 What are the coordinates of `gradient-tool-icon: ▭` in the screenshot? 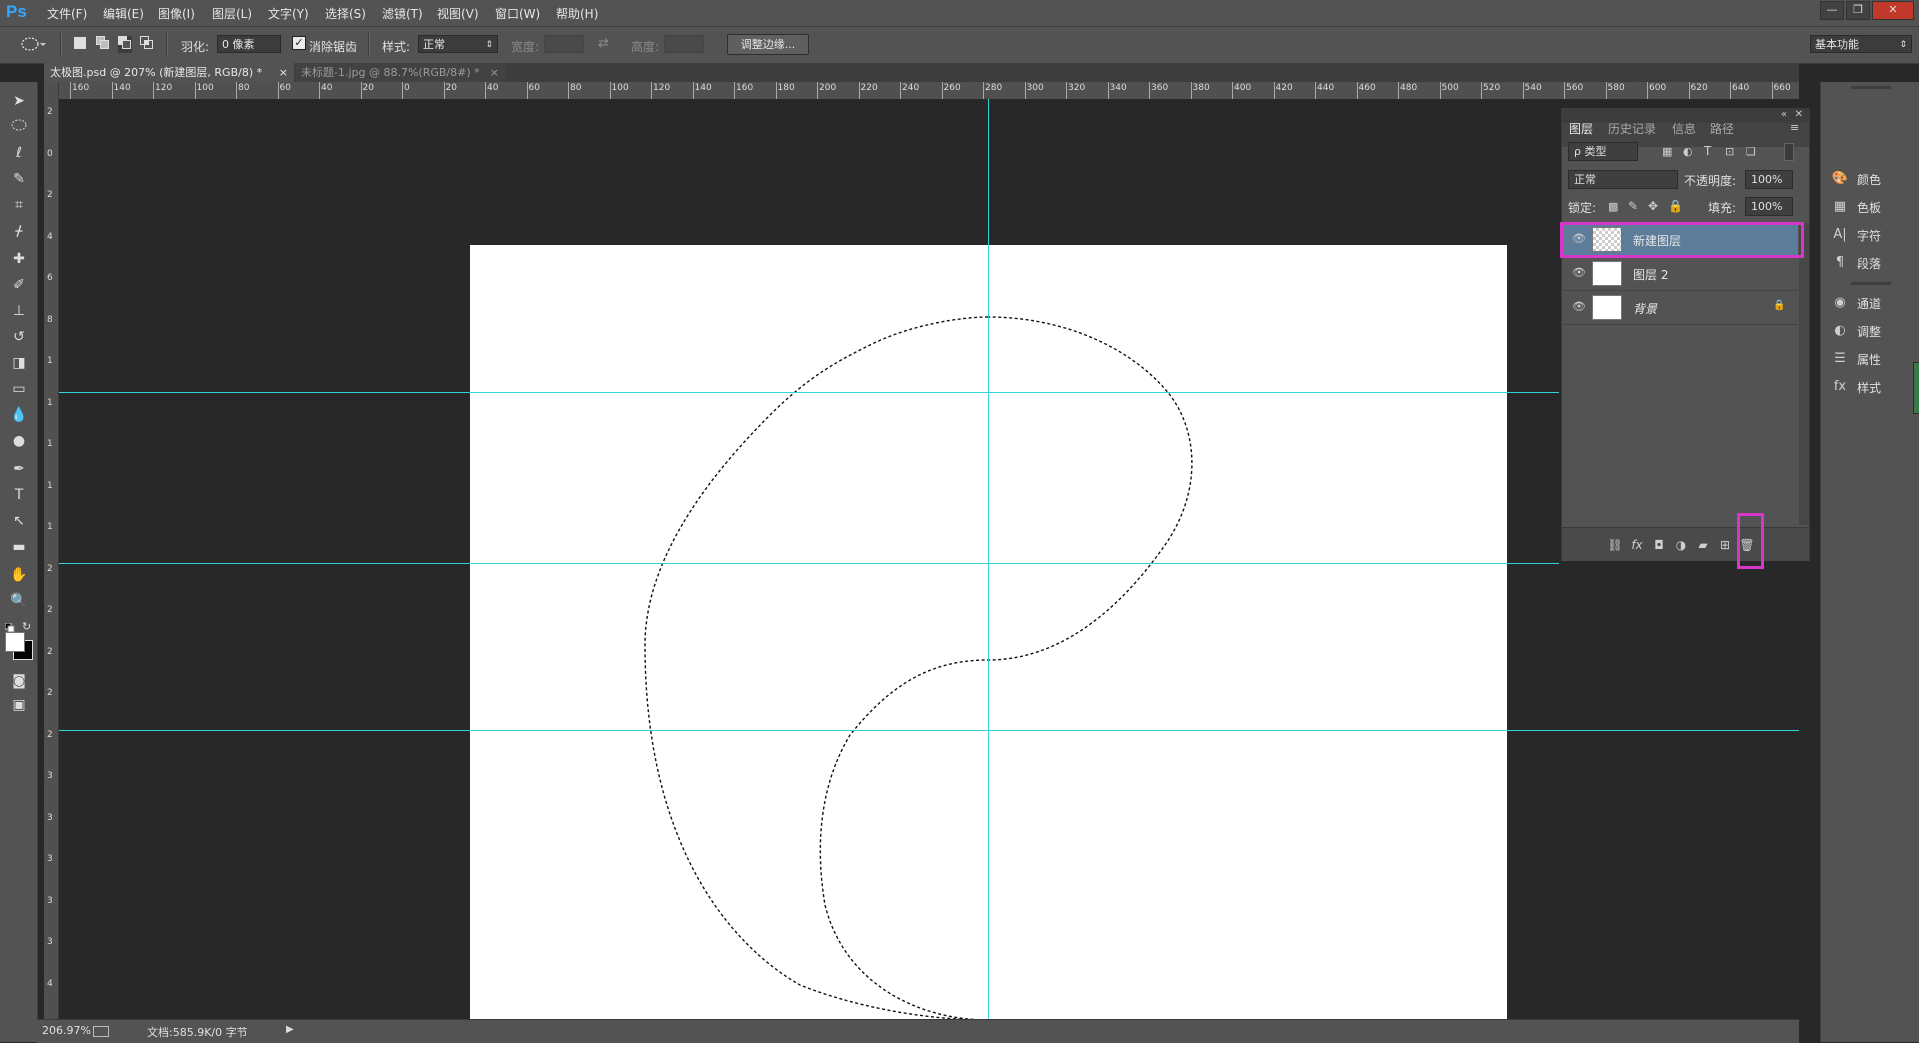 It's located at (19, 389).